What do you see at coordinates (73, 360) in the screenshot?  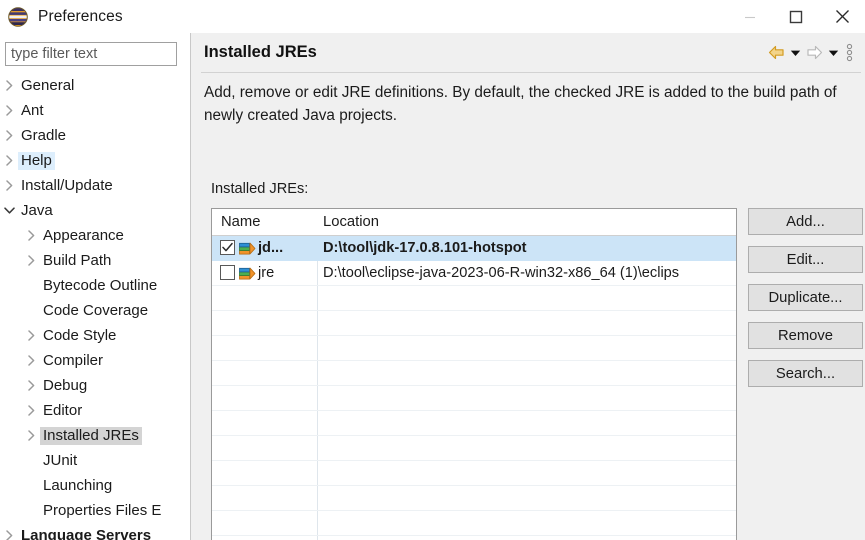 I see `sidebar-item-label: Compiler` at bounding box center [73, 360].